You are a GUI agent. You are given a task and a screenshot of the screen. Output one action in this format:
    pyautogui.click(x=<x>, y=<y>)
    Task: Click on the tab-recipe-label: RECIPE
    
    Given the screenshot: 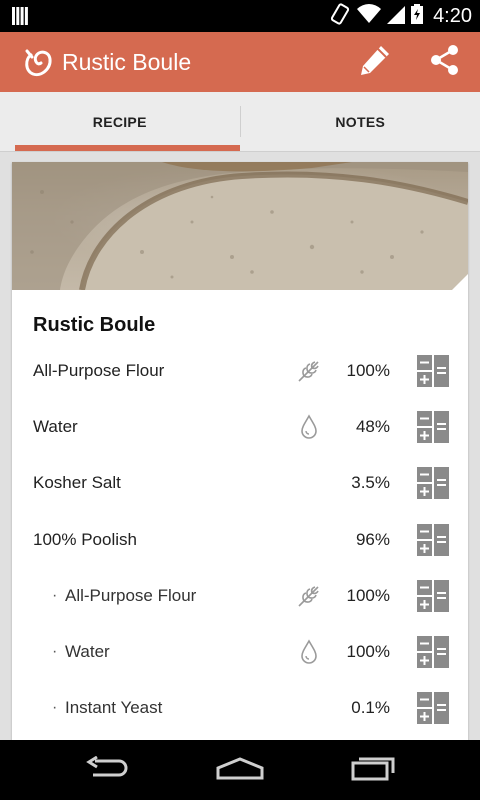 What is the action you would take?
    pyautogui.click(x=119, y=121)
    